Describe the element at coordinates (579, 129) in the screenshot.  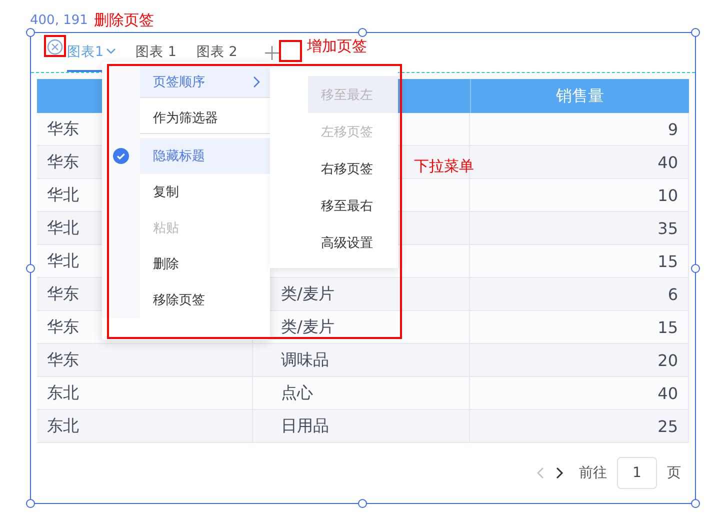
I see `table-cell: 9` at that location.